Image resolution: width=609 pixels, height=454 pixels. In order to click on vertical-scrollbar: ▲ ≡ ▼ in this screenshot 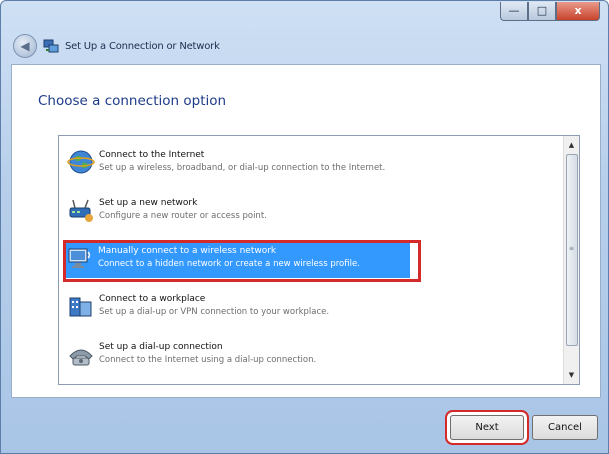, I will do `click(571, 260)`.